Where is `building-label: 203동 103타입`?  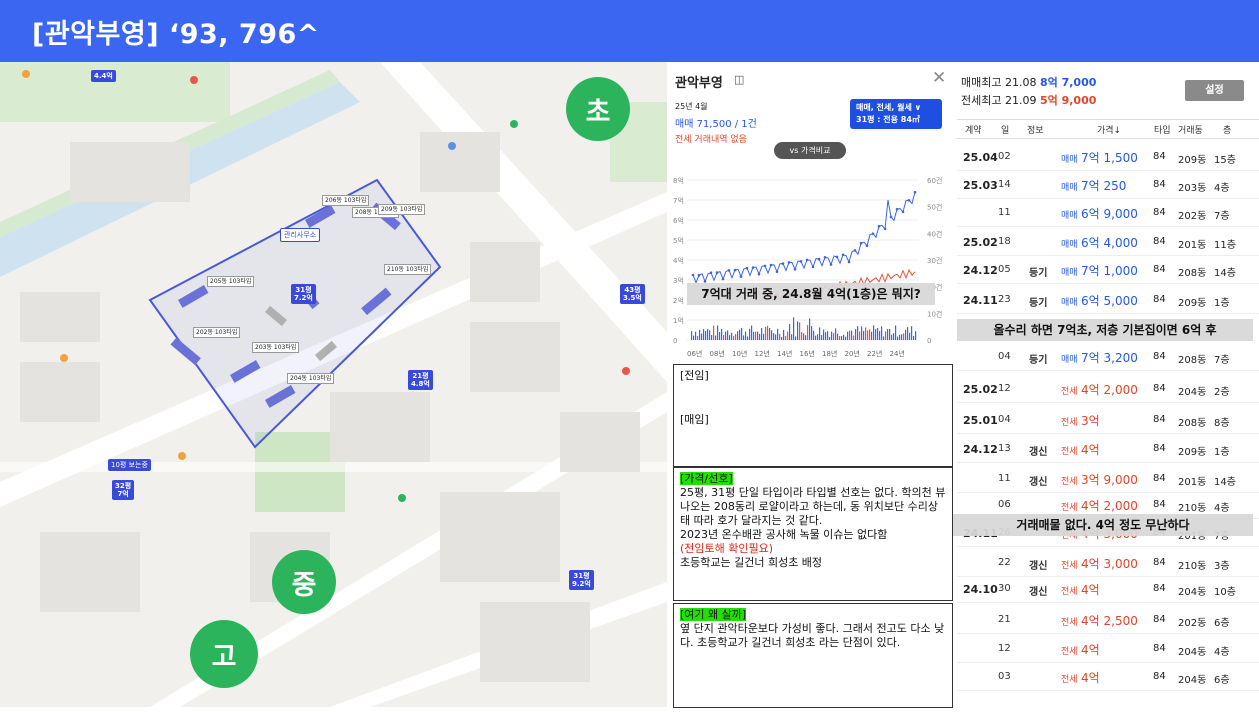
building-label: 203동 103타입 is located at coordinates (276, 347).